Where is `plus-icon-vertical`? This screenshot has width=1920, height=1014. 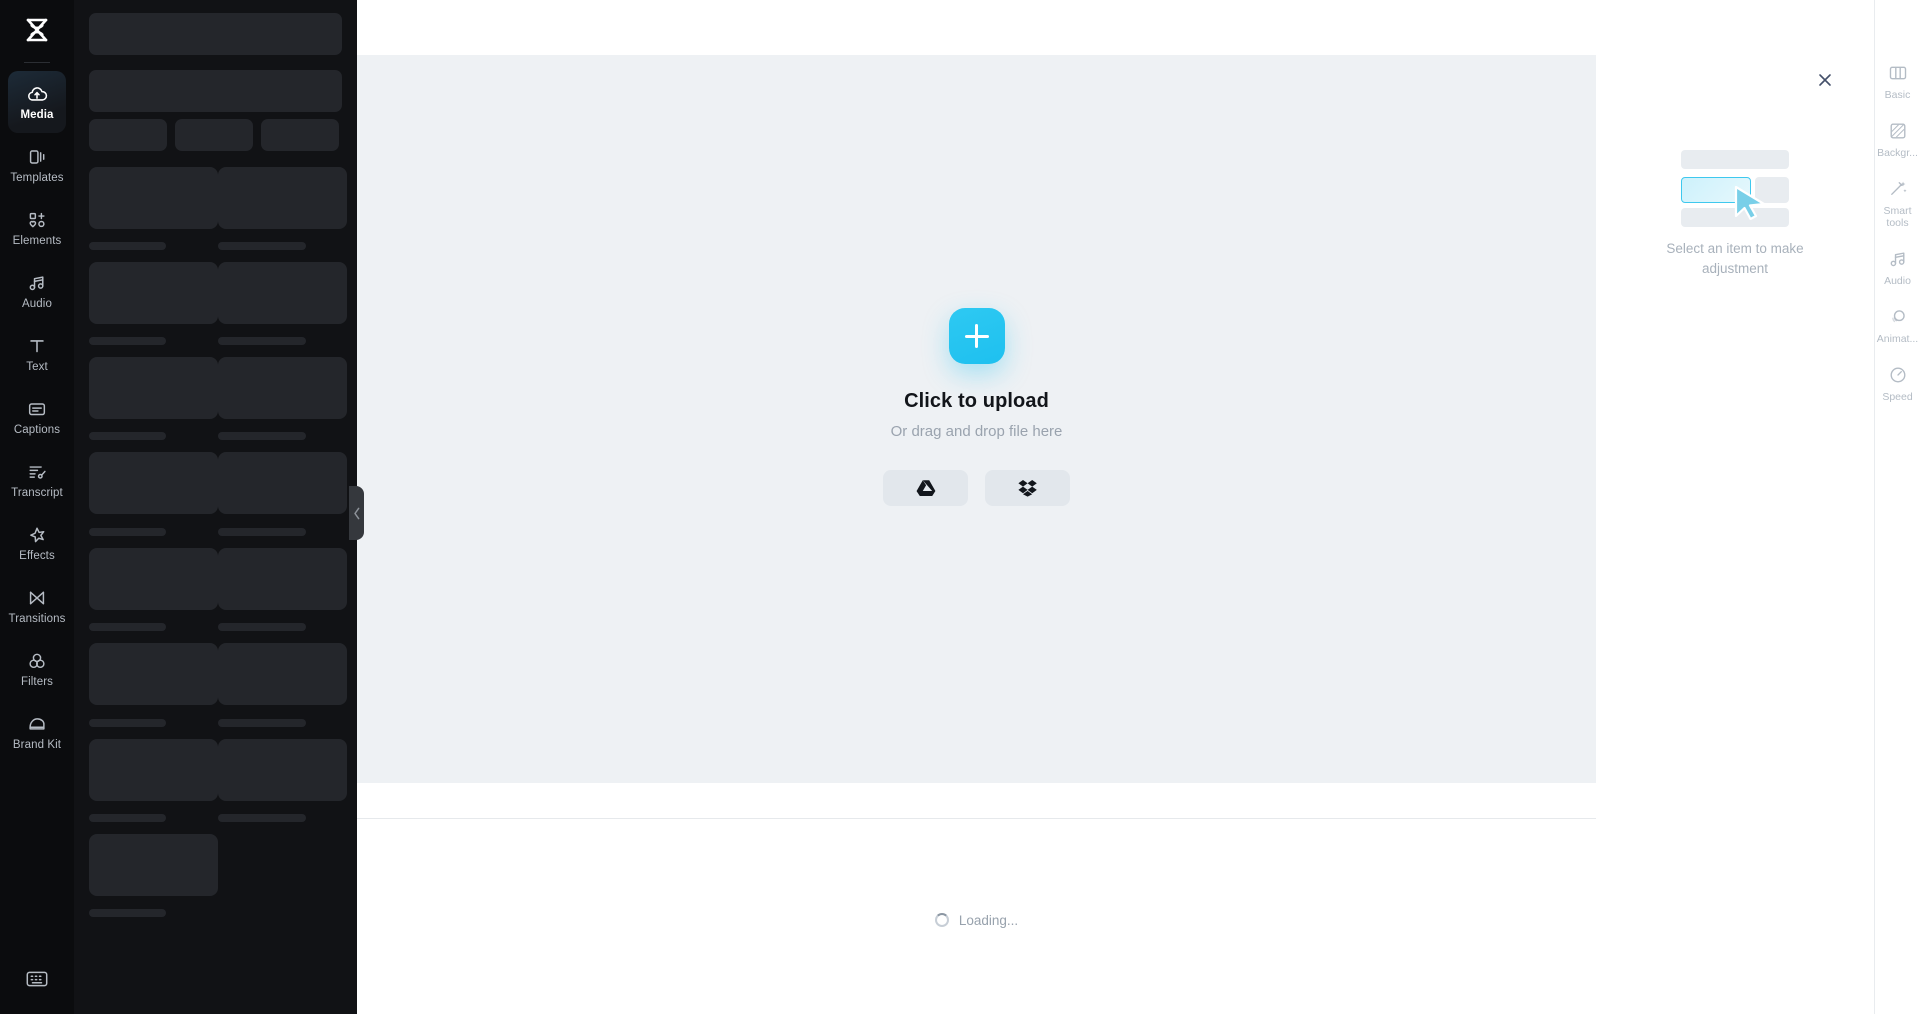
plus-icon-vertical is located at coordinates (976, 336).